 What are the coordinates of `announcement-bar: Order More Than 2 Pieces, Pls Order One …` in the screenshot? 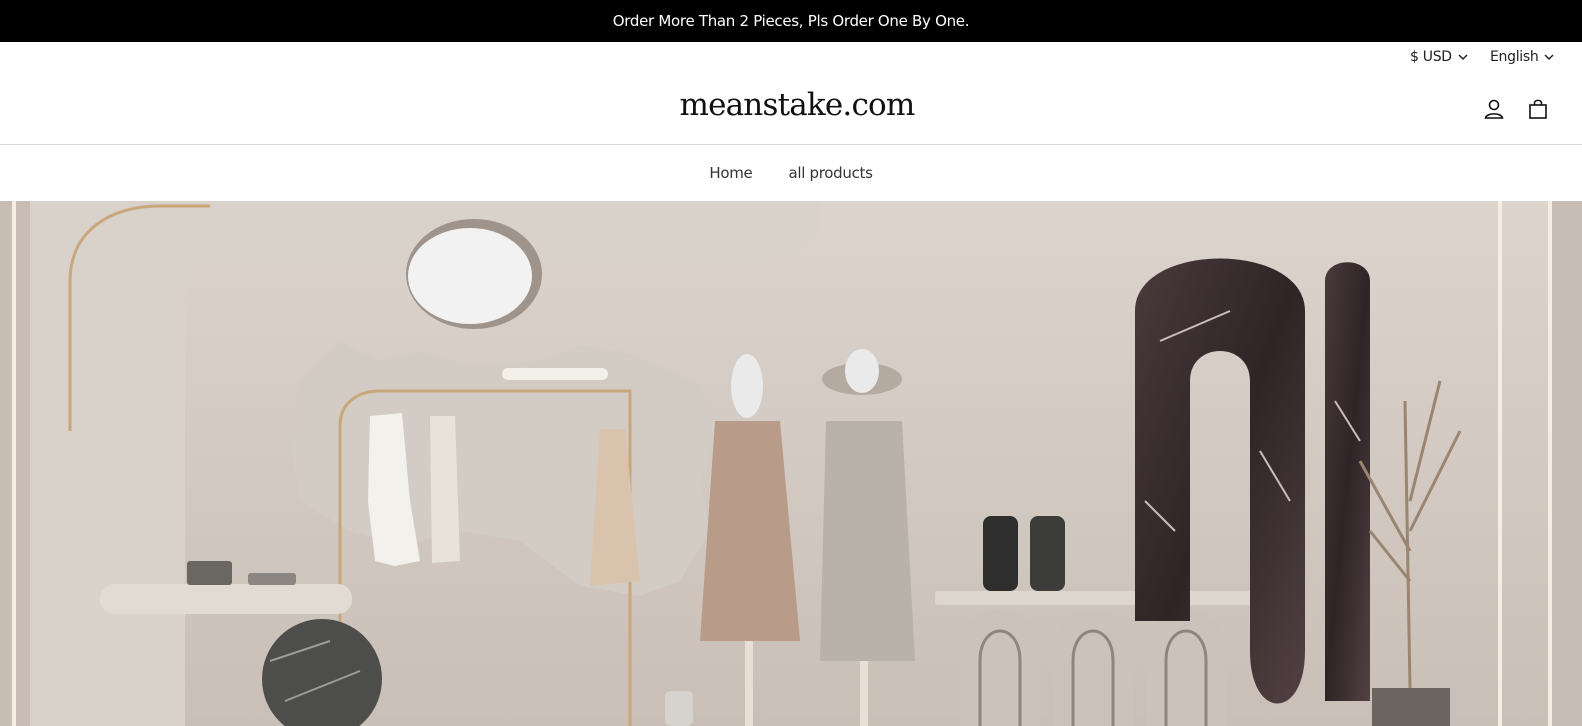 It's located at (791, 21).